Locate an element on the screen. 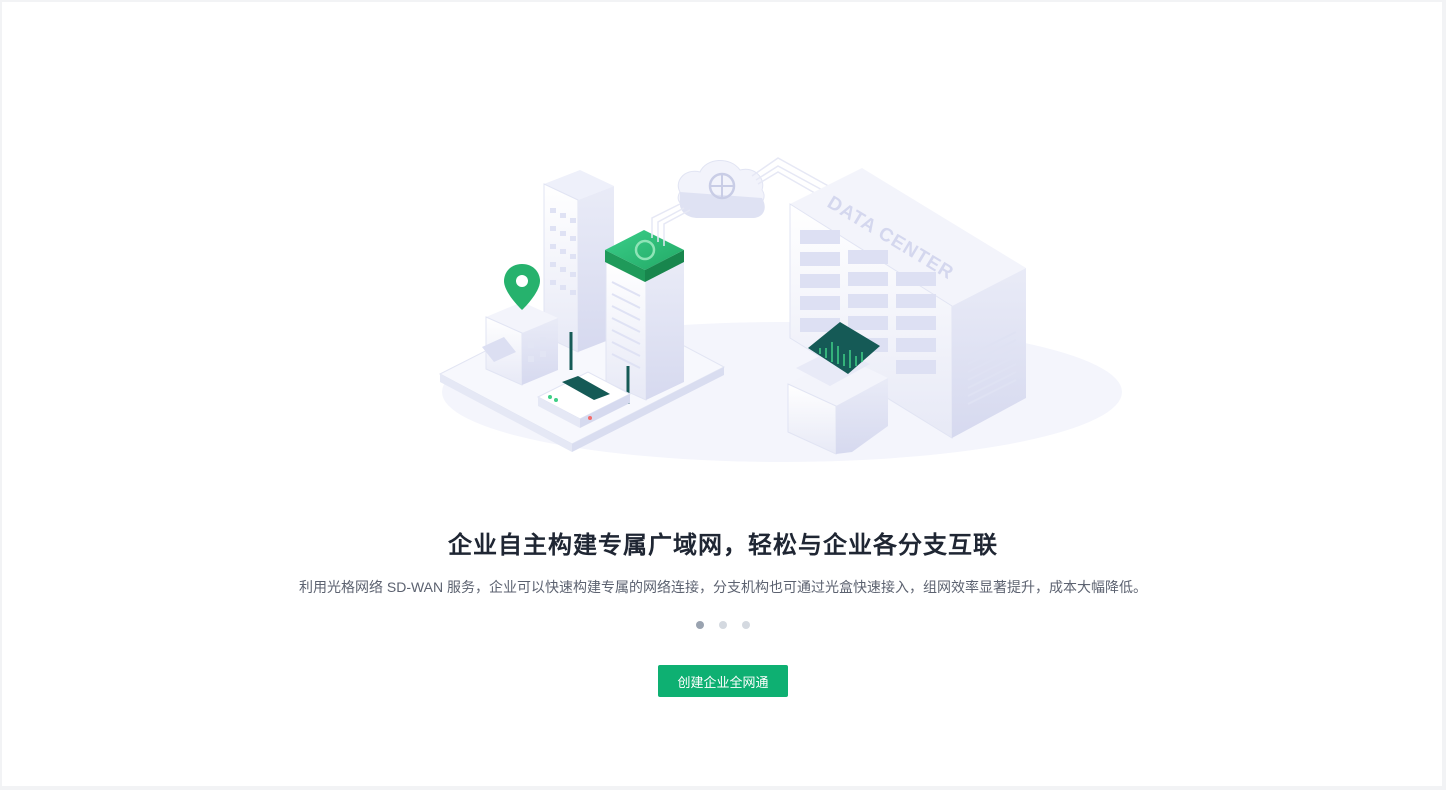  carousel-indicators is located at coordinates (723, 625).